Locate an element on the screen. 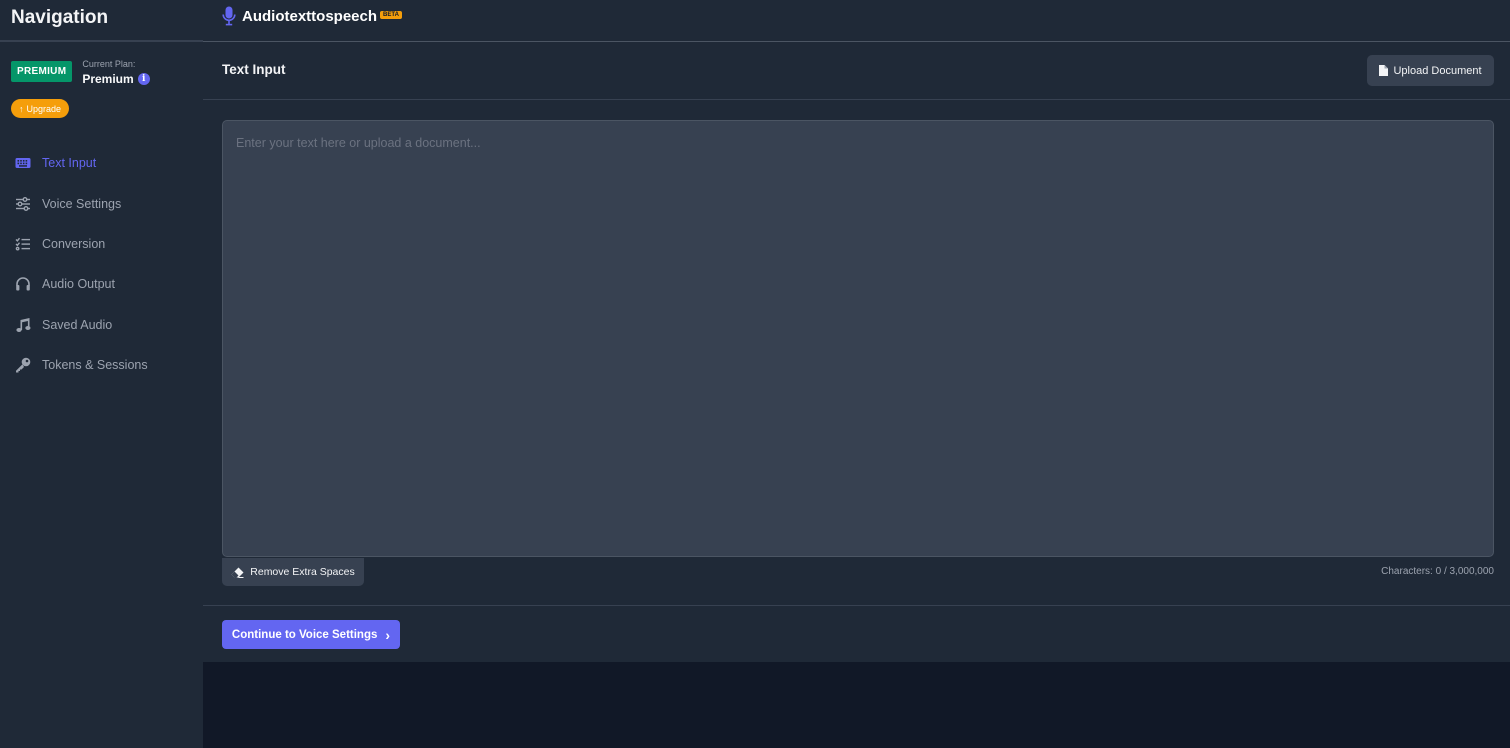  brand: Audiotexttospeech BETA is located at coordinates (312, 16).